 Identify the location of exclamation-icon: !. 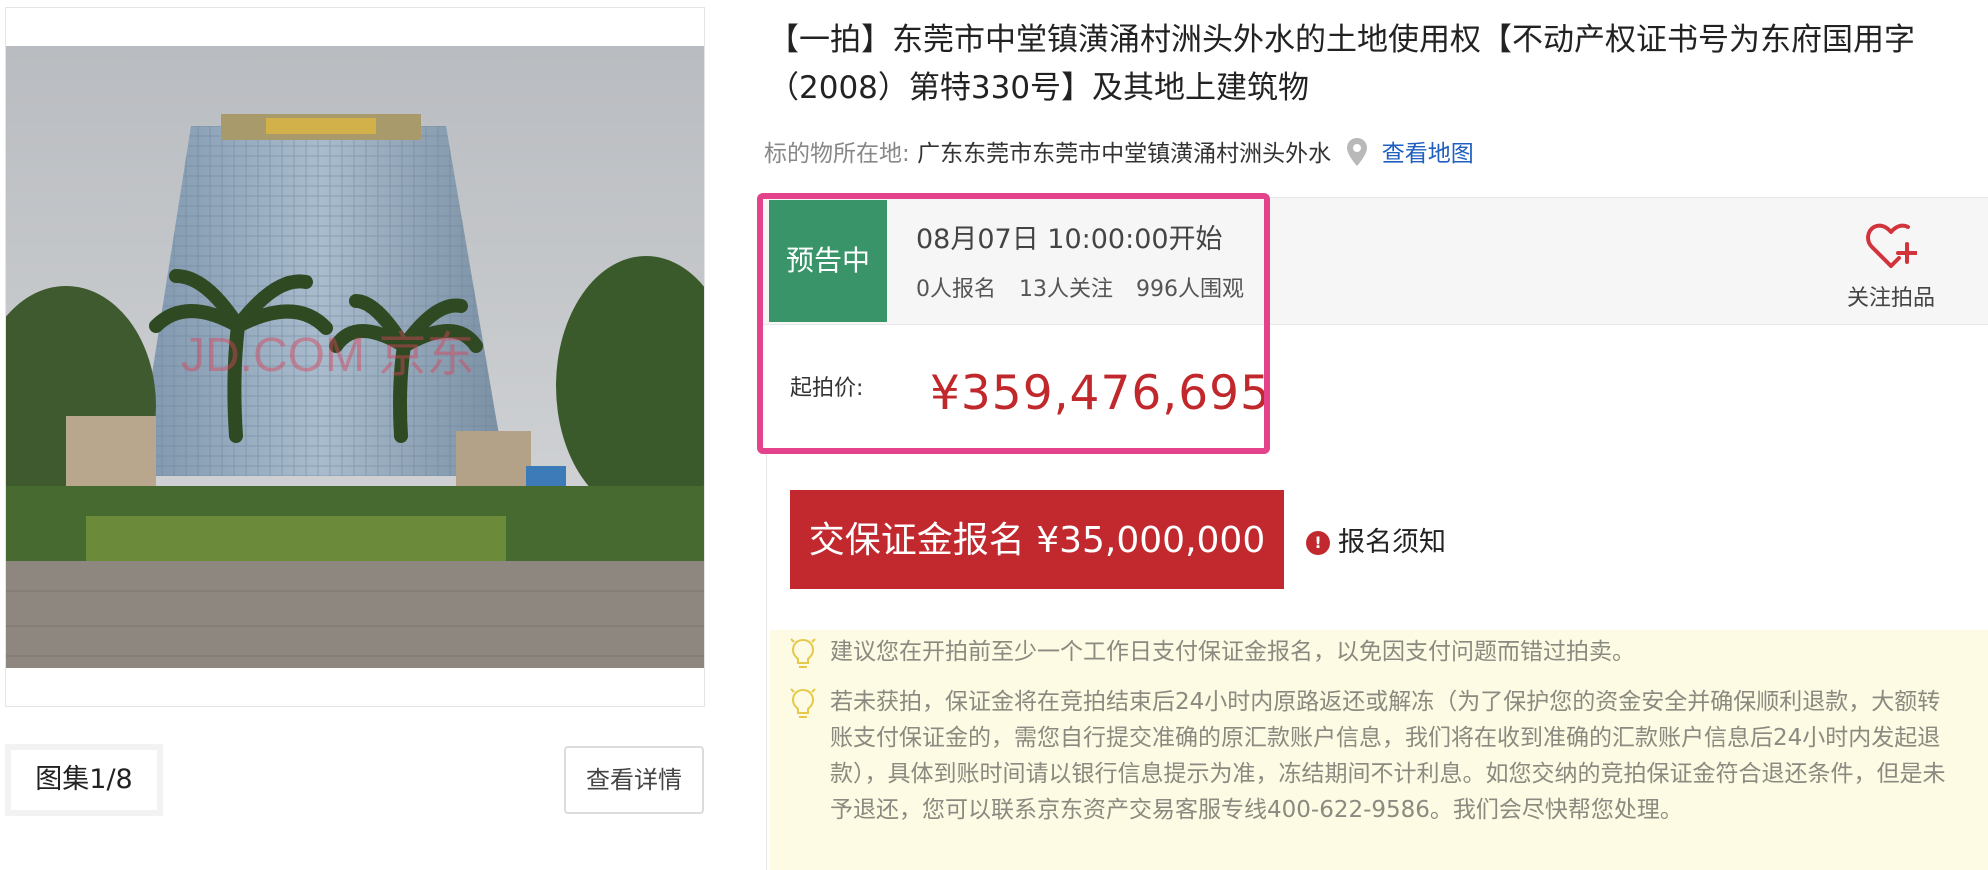
(1318, 543).